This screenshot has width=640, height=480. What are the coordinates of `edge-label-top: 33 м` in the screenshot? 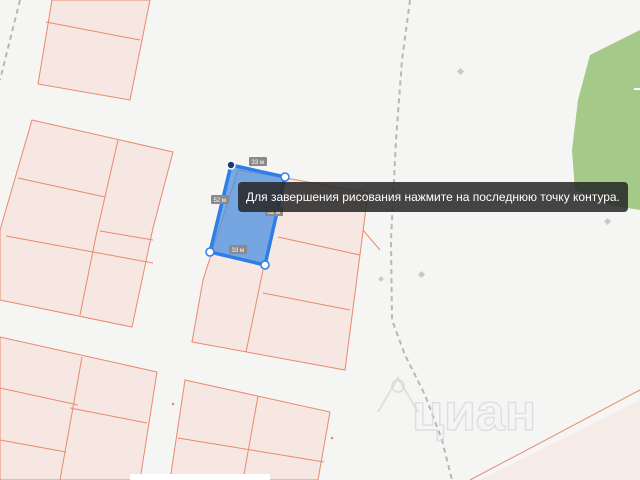 It's located at (258, 161).